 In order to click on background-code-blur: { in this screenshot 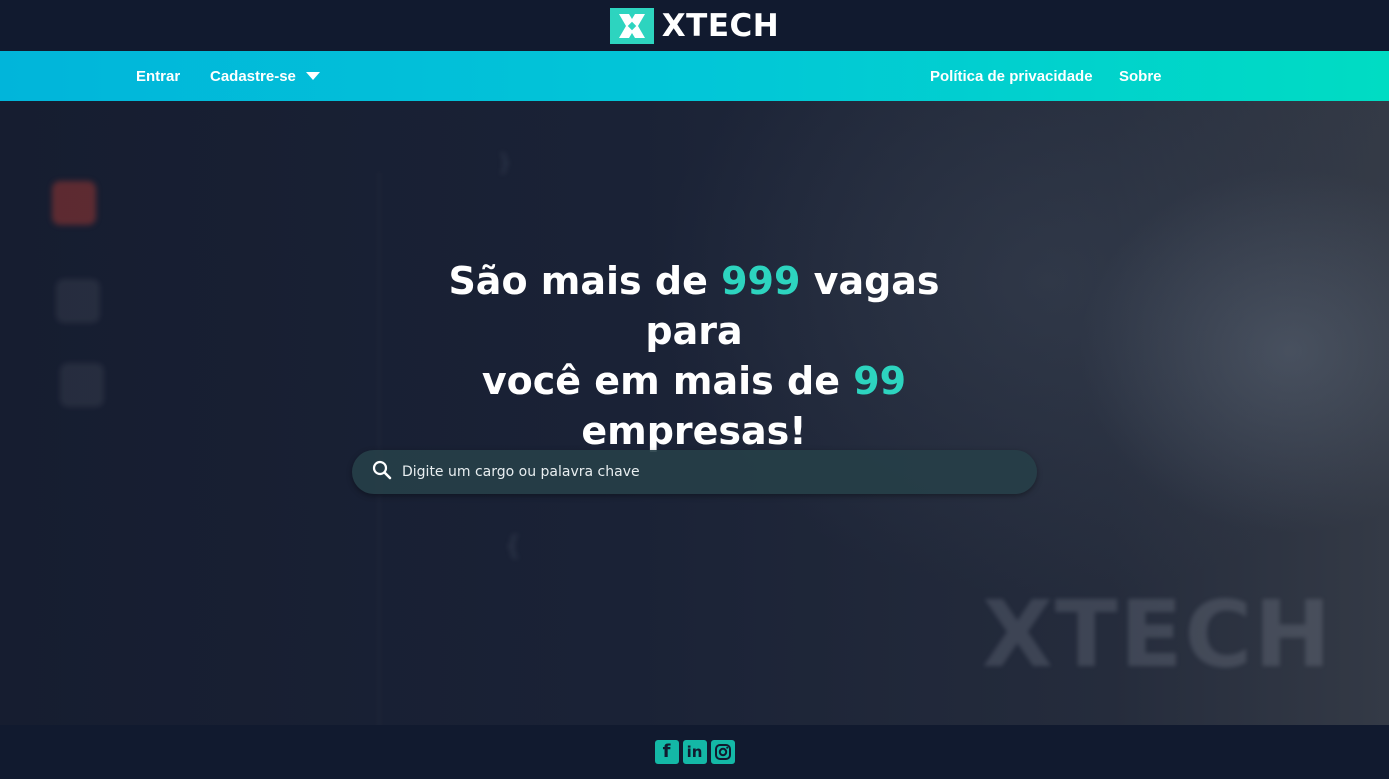, I will do `click(513, 546)`.